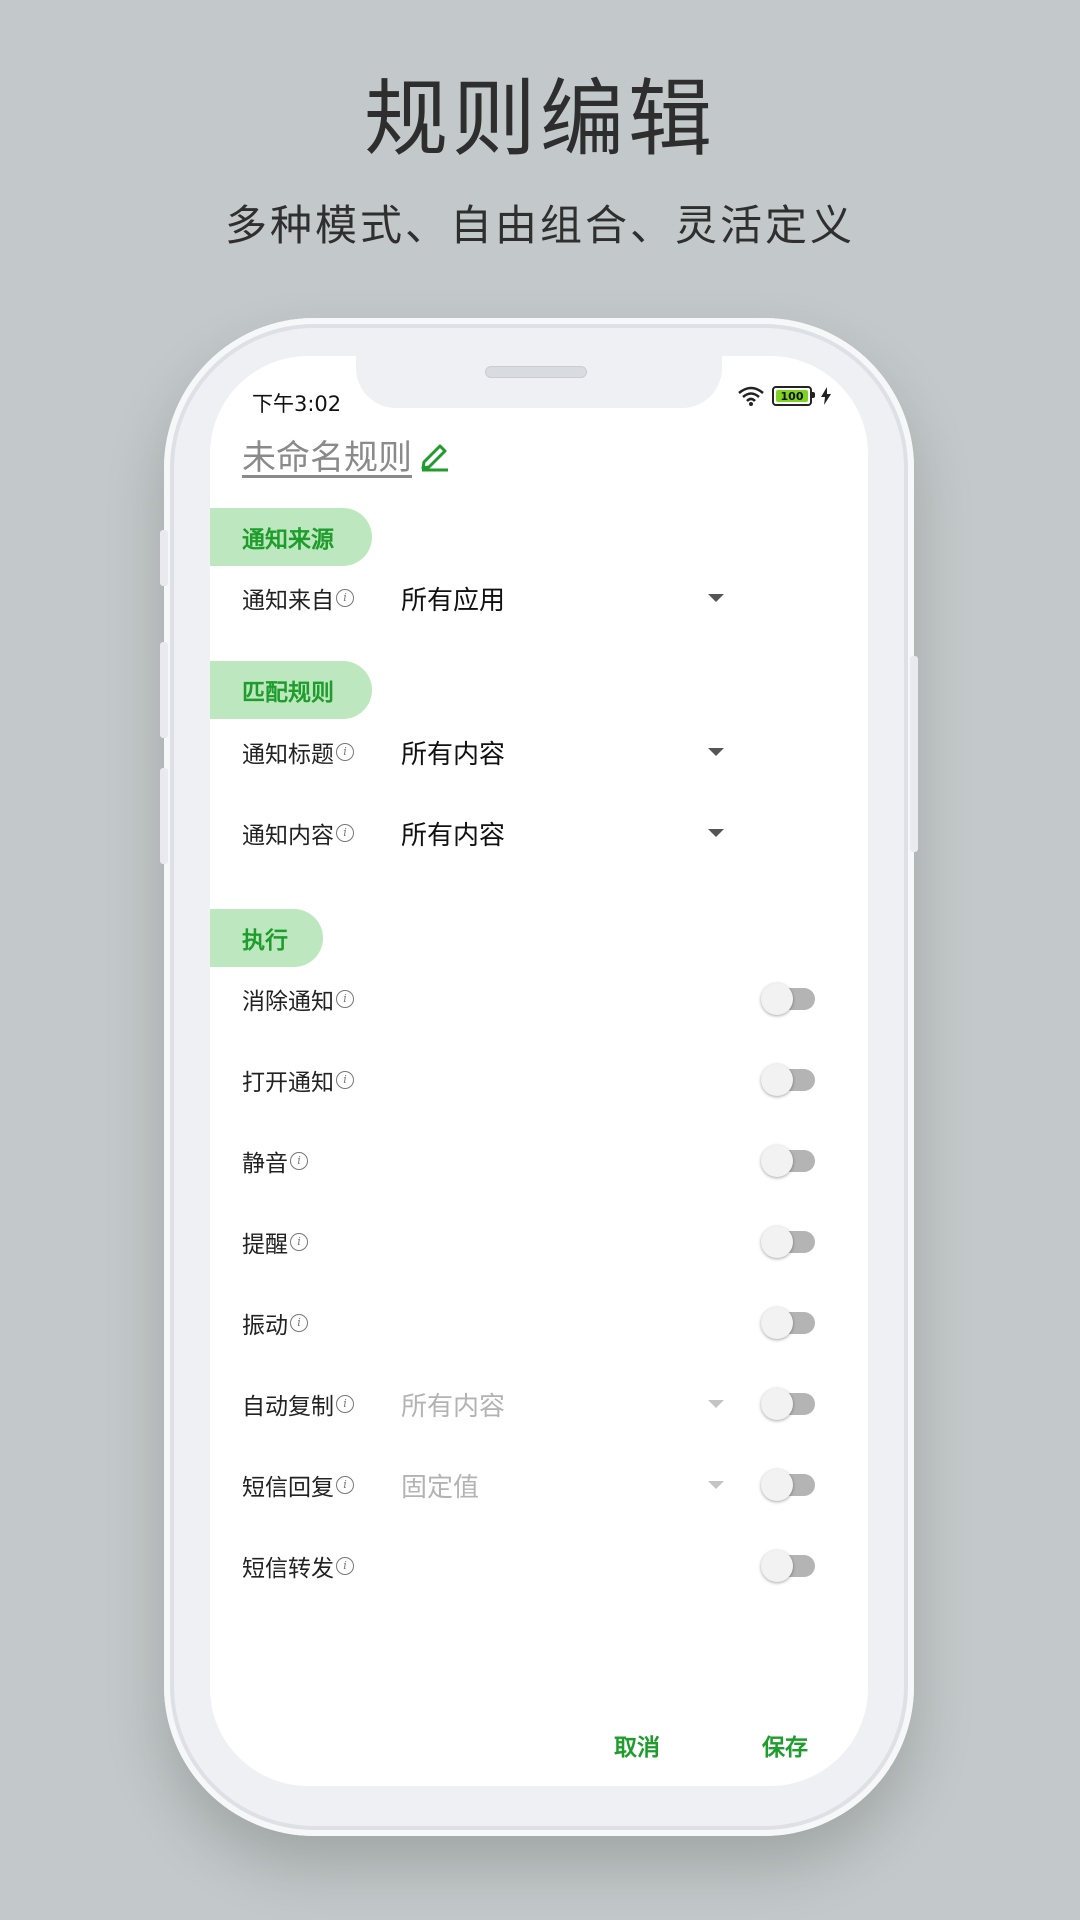 The image size is (1080, 1920). I want to click on action-label: 振动, so click(265, 1326).